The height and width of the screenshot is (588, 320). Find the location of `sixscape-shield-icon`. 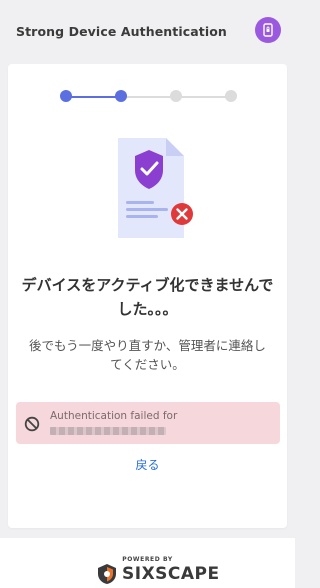

sixscape-shield-icon is located at coordinates (107, 574).